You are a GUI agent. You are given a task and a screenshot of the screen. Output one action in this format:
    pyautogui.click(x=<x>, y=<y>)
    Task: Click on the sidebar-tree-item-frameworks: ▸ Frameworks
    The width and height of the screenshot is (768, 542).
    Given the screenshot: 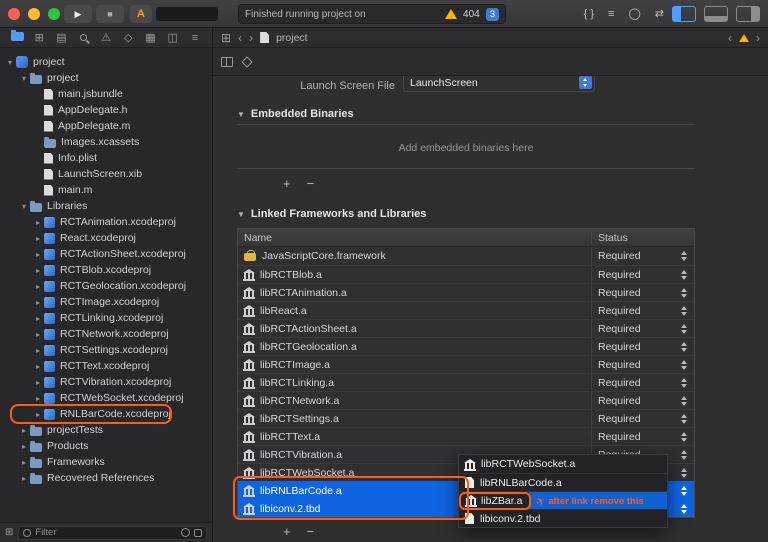 What is the action you would take?
    pyautogui.click(x=106, y=462)
    